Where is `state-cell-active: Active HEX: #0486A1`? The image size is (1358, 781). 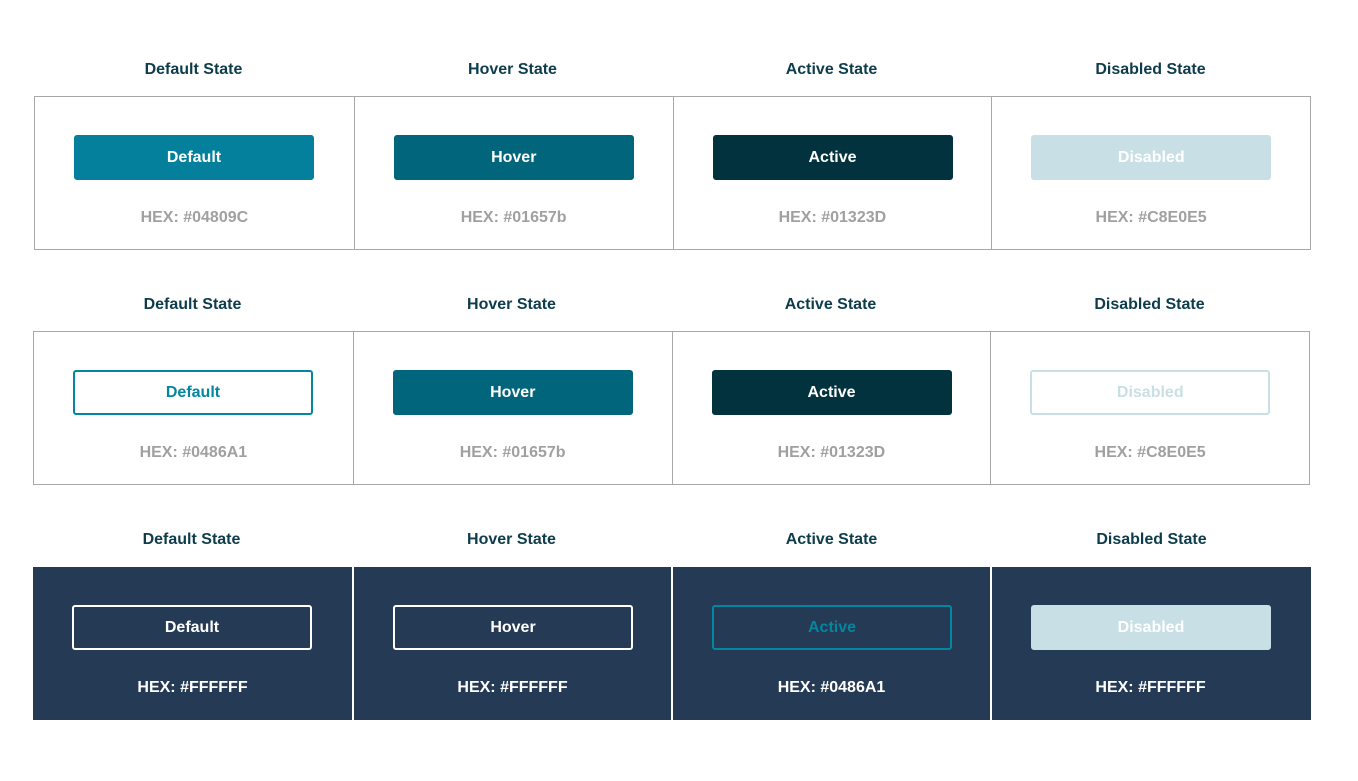
state-cell-active: Active HEX: #0486A1 is located at coordinates (830, 643).